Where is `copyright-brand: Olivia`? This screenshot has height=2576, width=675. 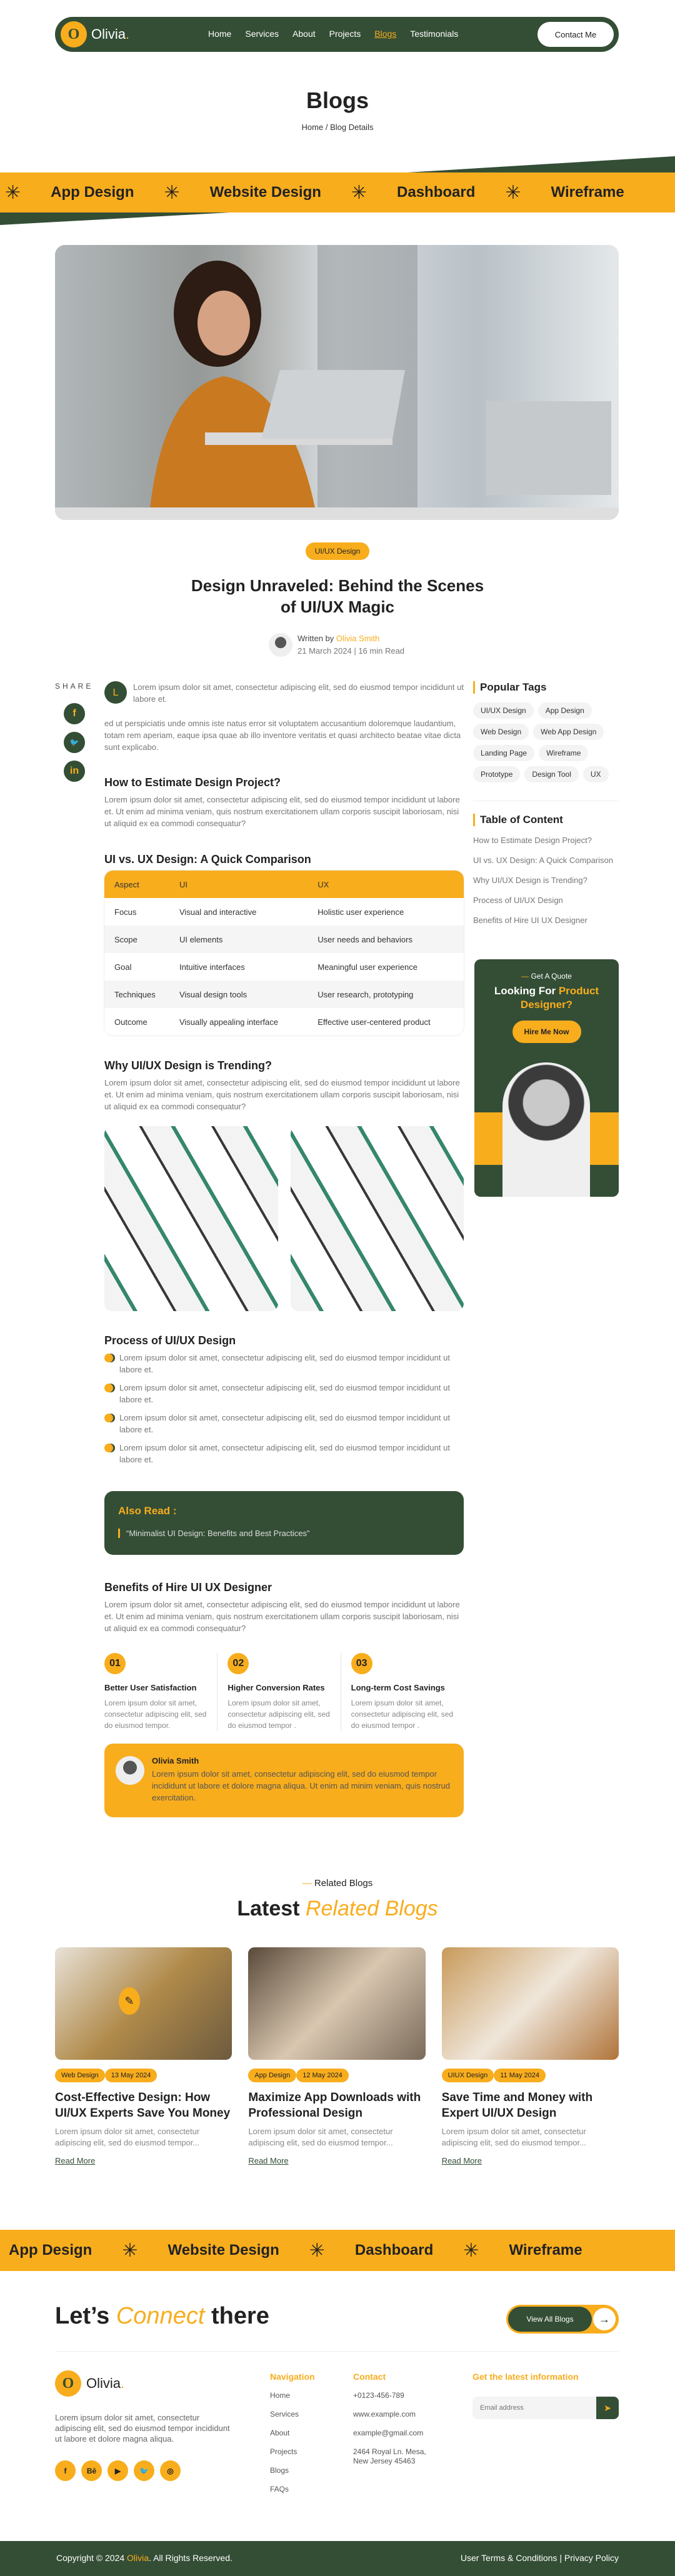
copyright-brand: Olivia is located at coordinates (138, 2558).